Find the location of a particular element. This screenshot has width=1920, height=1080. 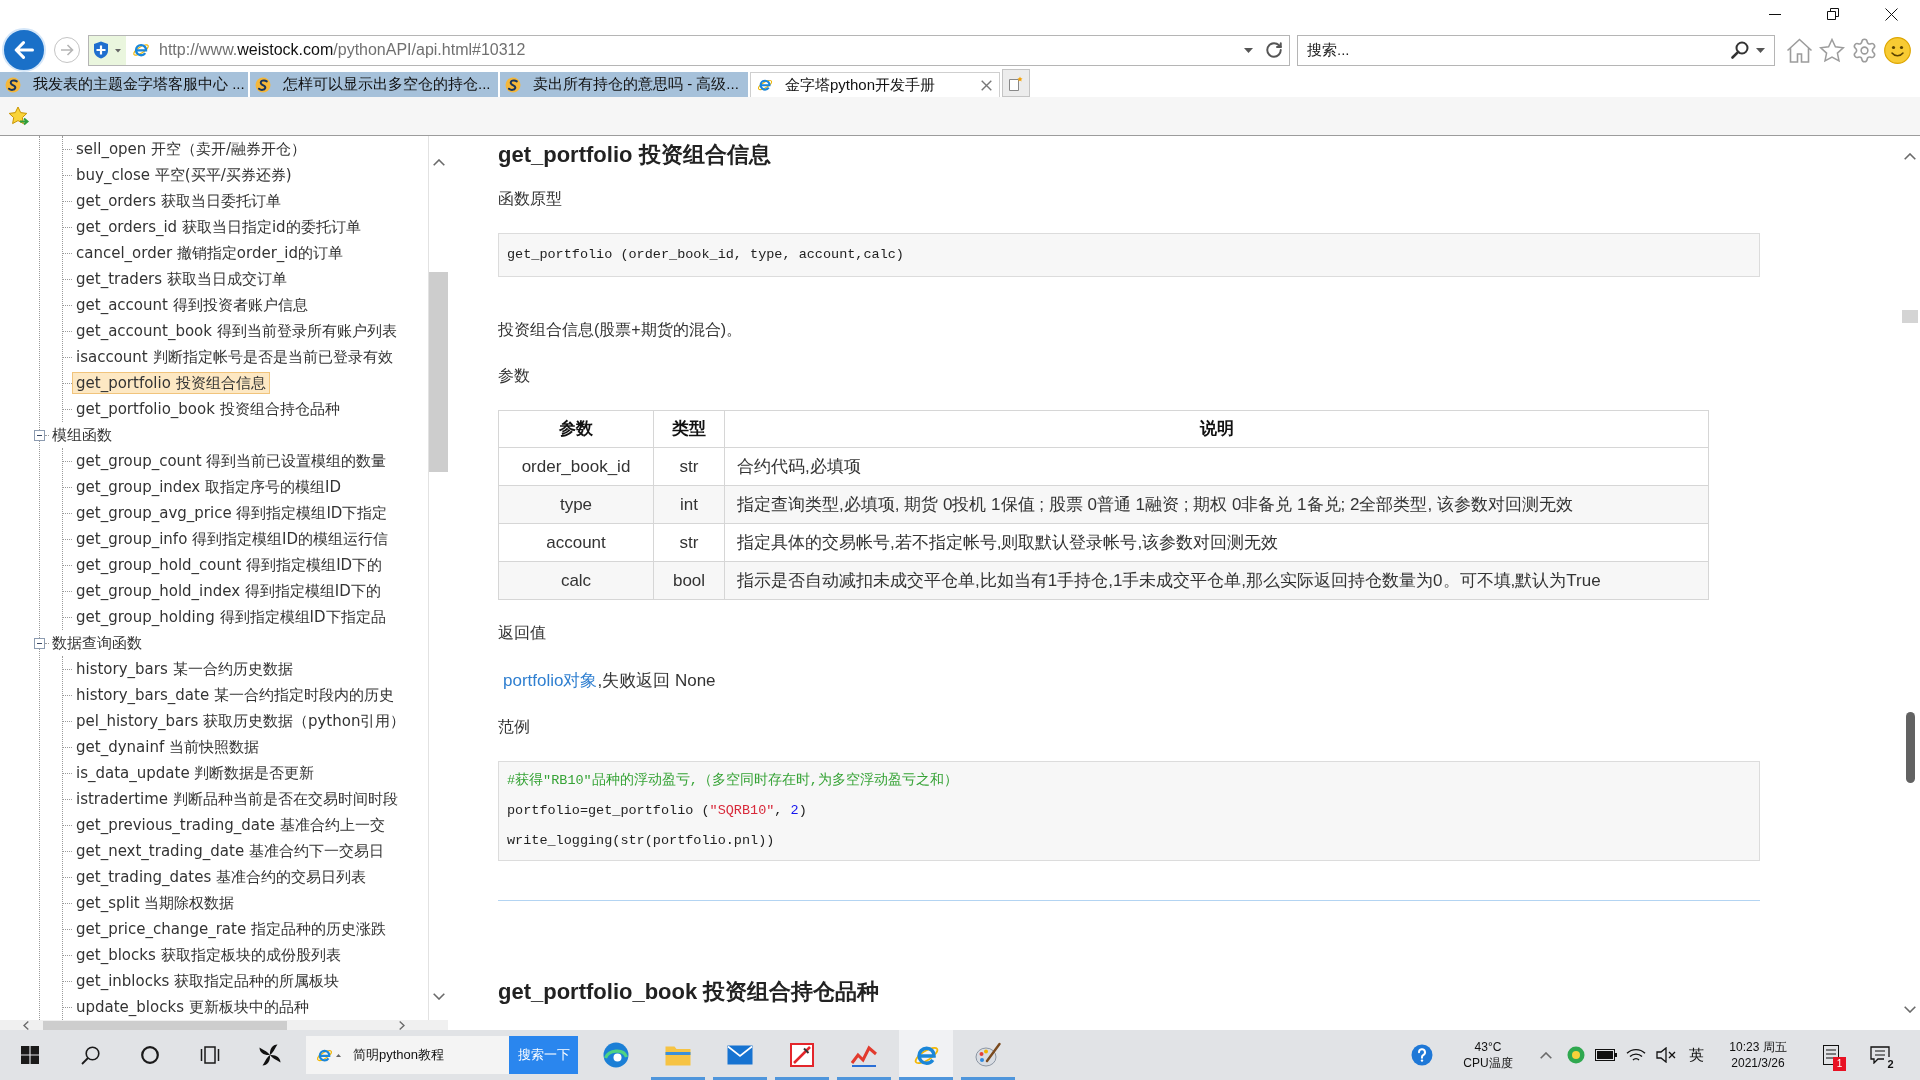

input-method-indicator: 英 is located at coordinates (1696, 1055).